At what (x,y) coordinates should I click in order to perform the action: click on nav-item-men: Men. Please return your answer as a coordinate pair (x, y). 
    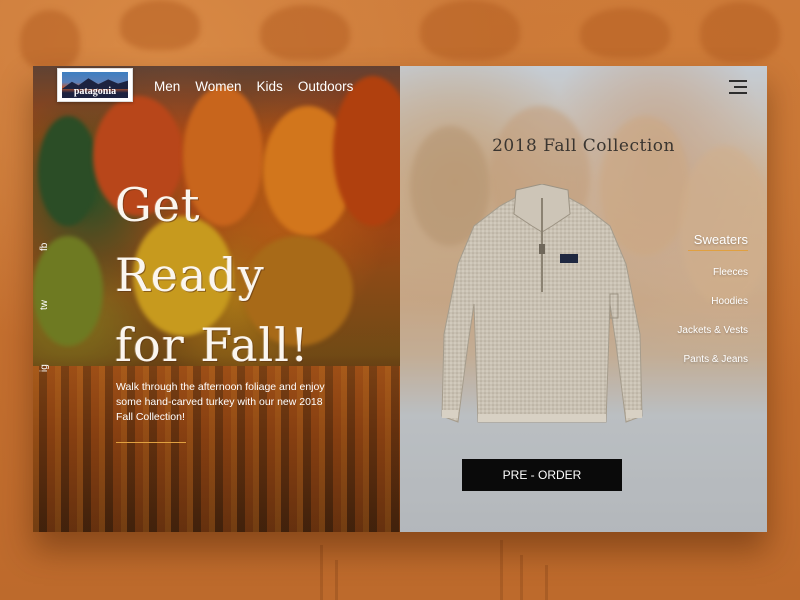
    Looking at the image, I should click on (167, 86).